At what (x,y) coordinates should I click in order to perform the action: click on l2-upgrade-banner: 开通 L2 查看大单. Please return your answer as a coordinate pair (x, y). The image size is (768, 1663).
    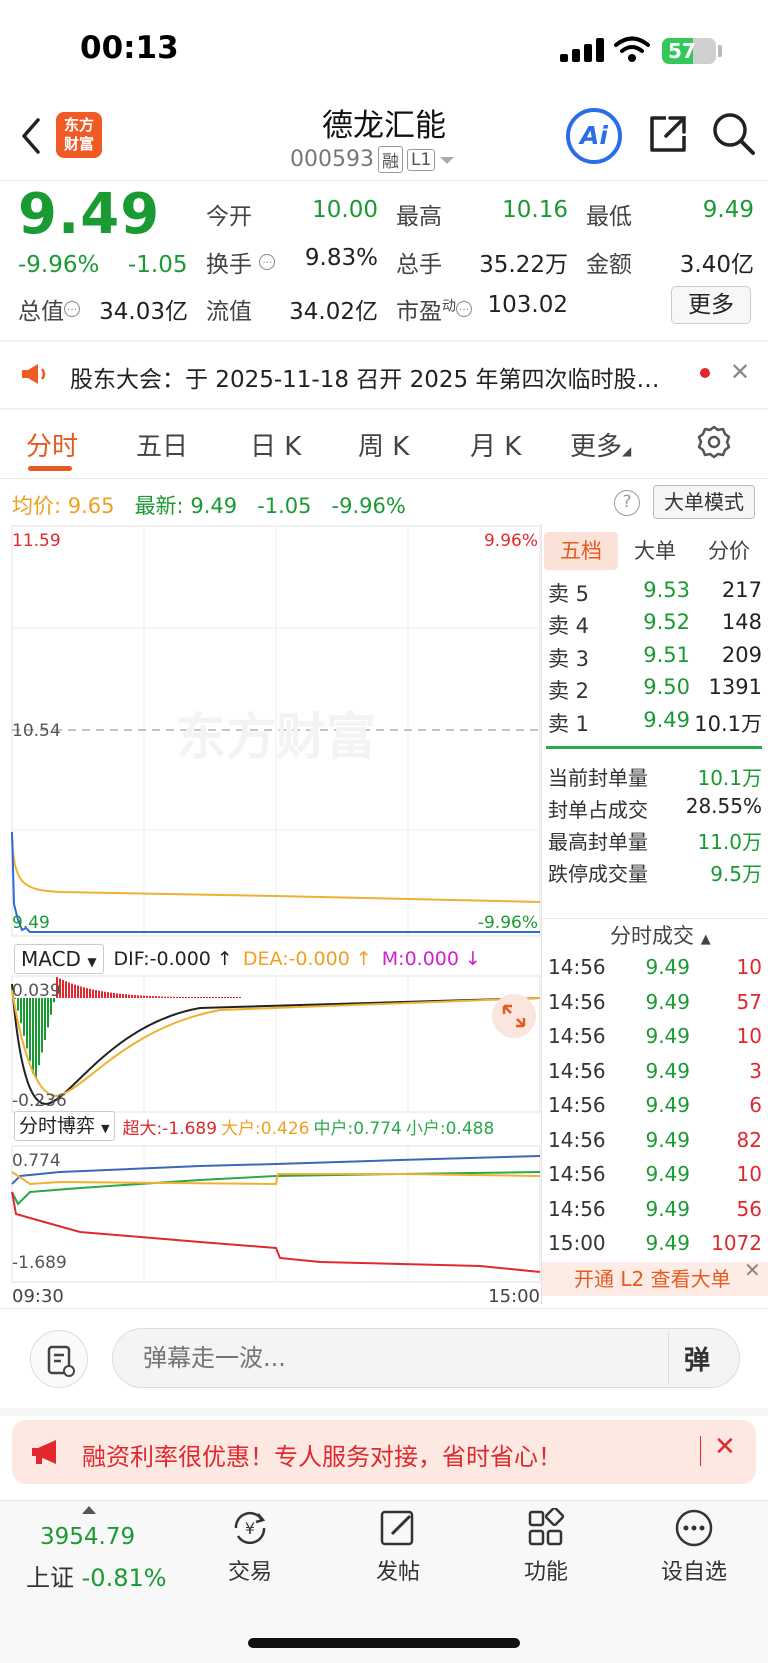
    Looking at the image, I should click on (655, 1279).